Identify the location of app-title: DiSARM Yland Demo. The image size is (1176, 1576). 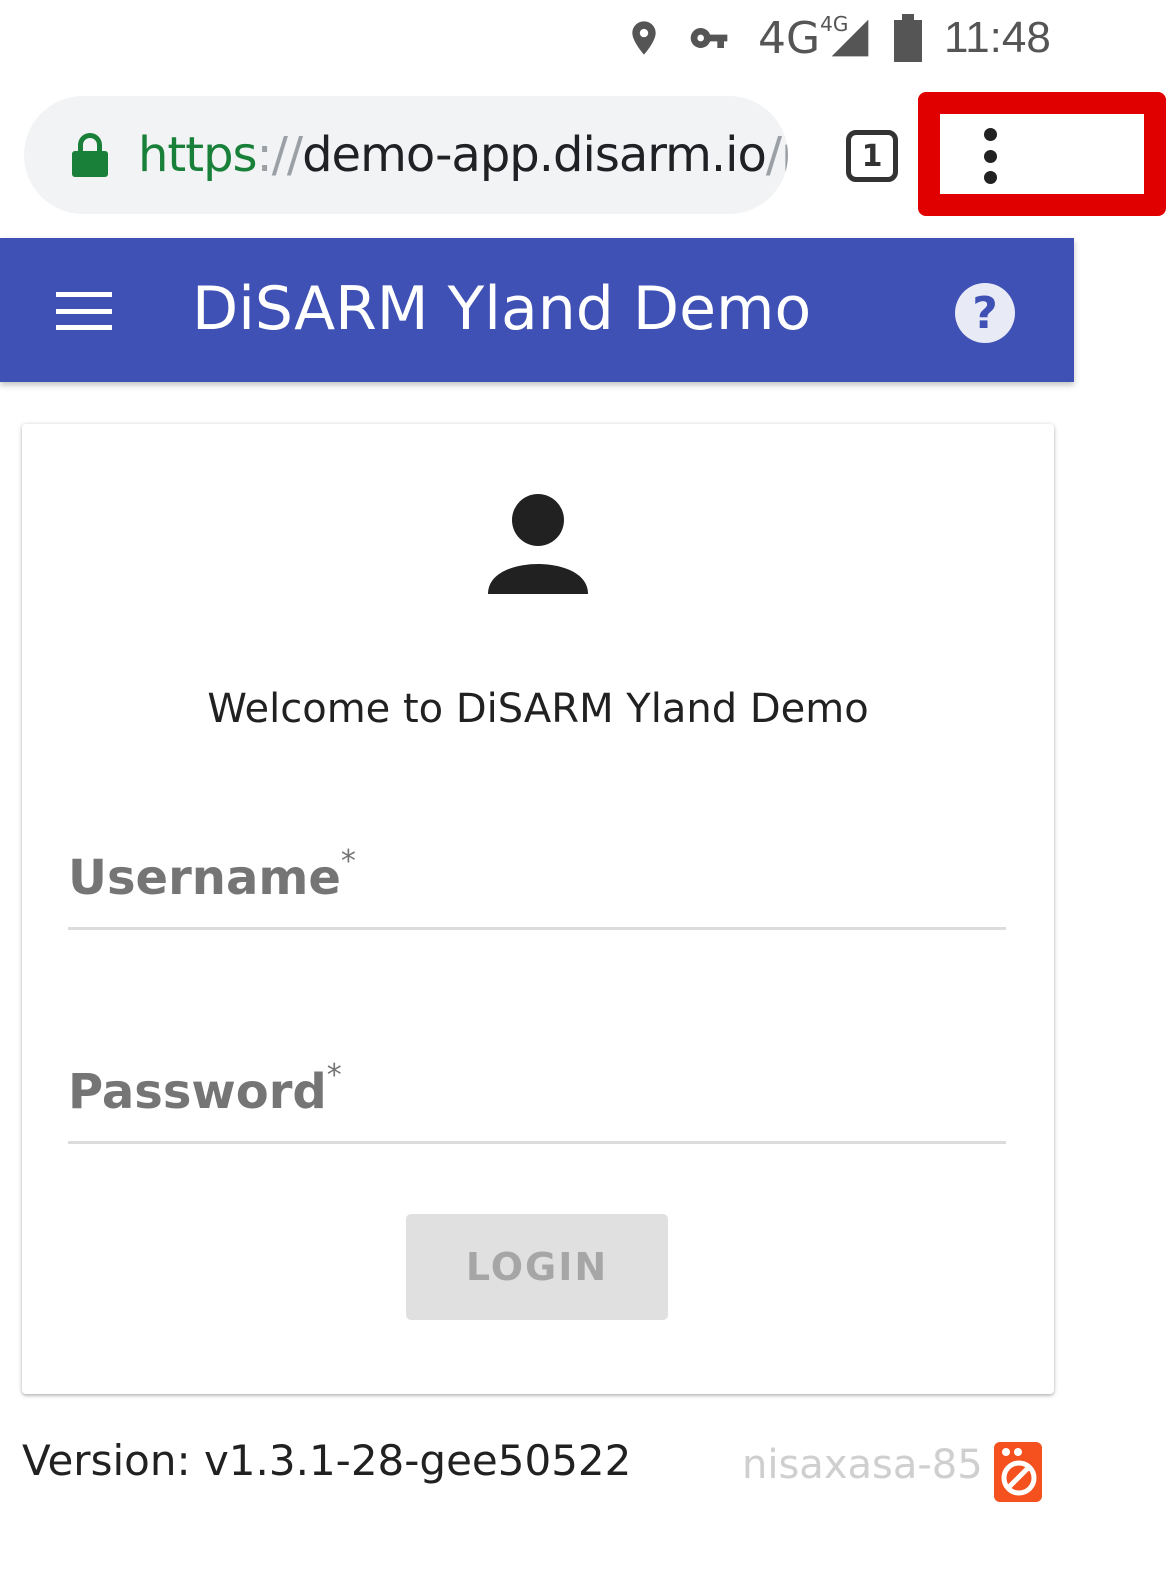
(502, 309).